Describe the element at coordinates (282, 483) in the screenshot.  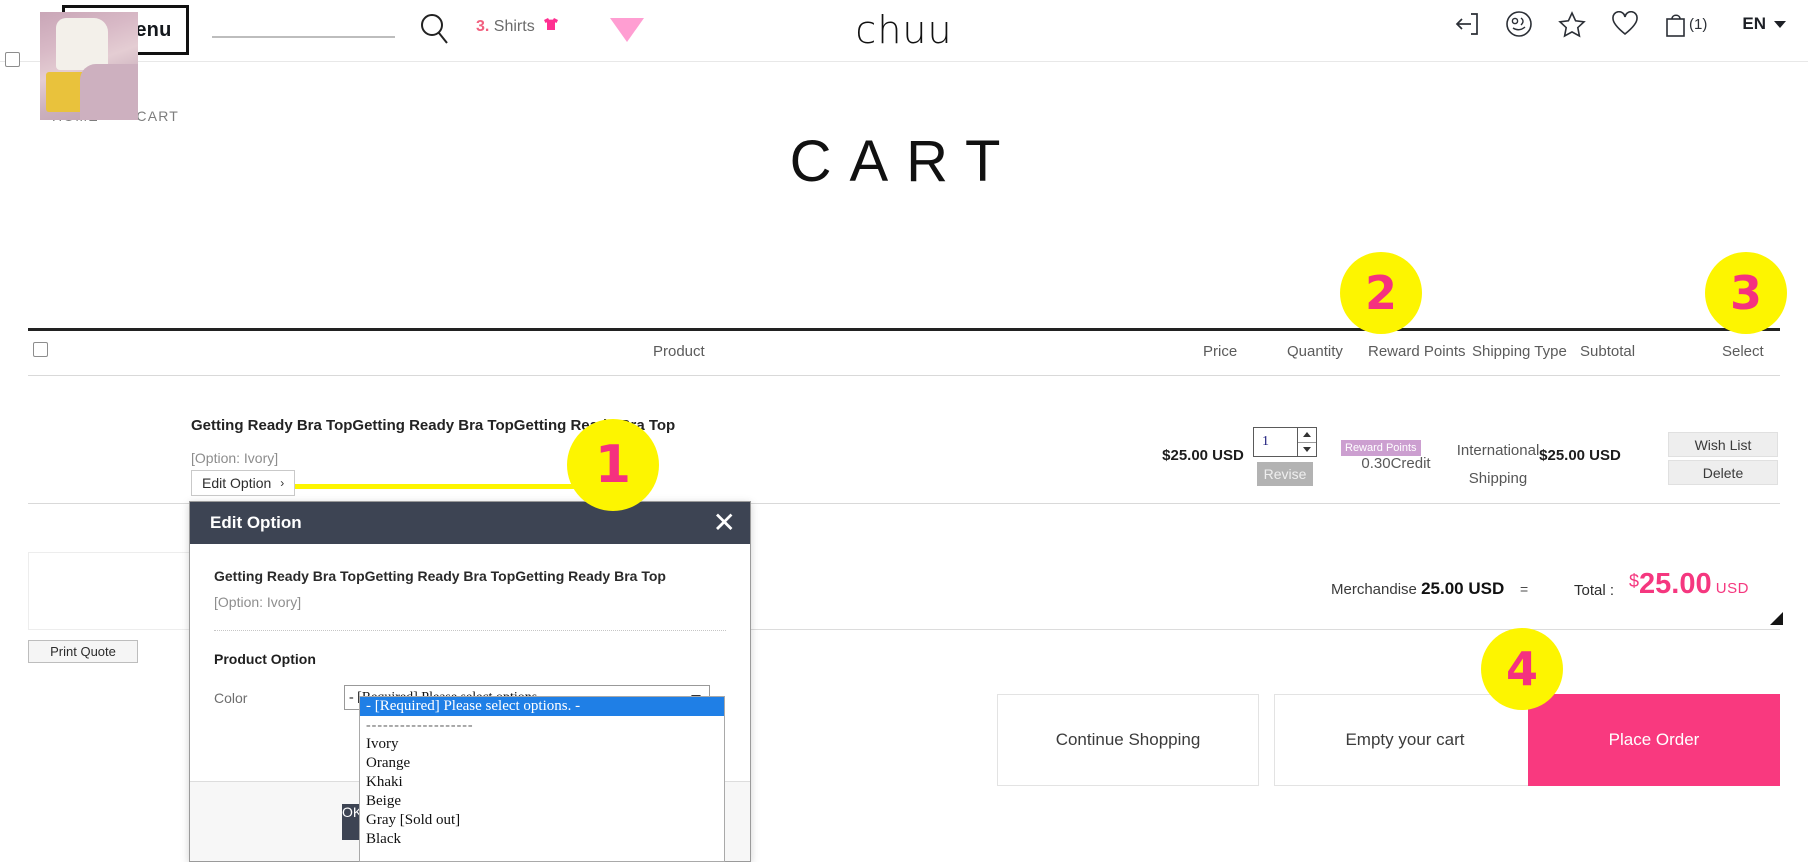
I see `chevron-right-icon: ›` at that location.